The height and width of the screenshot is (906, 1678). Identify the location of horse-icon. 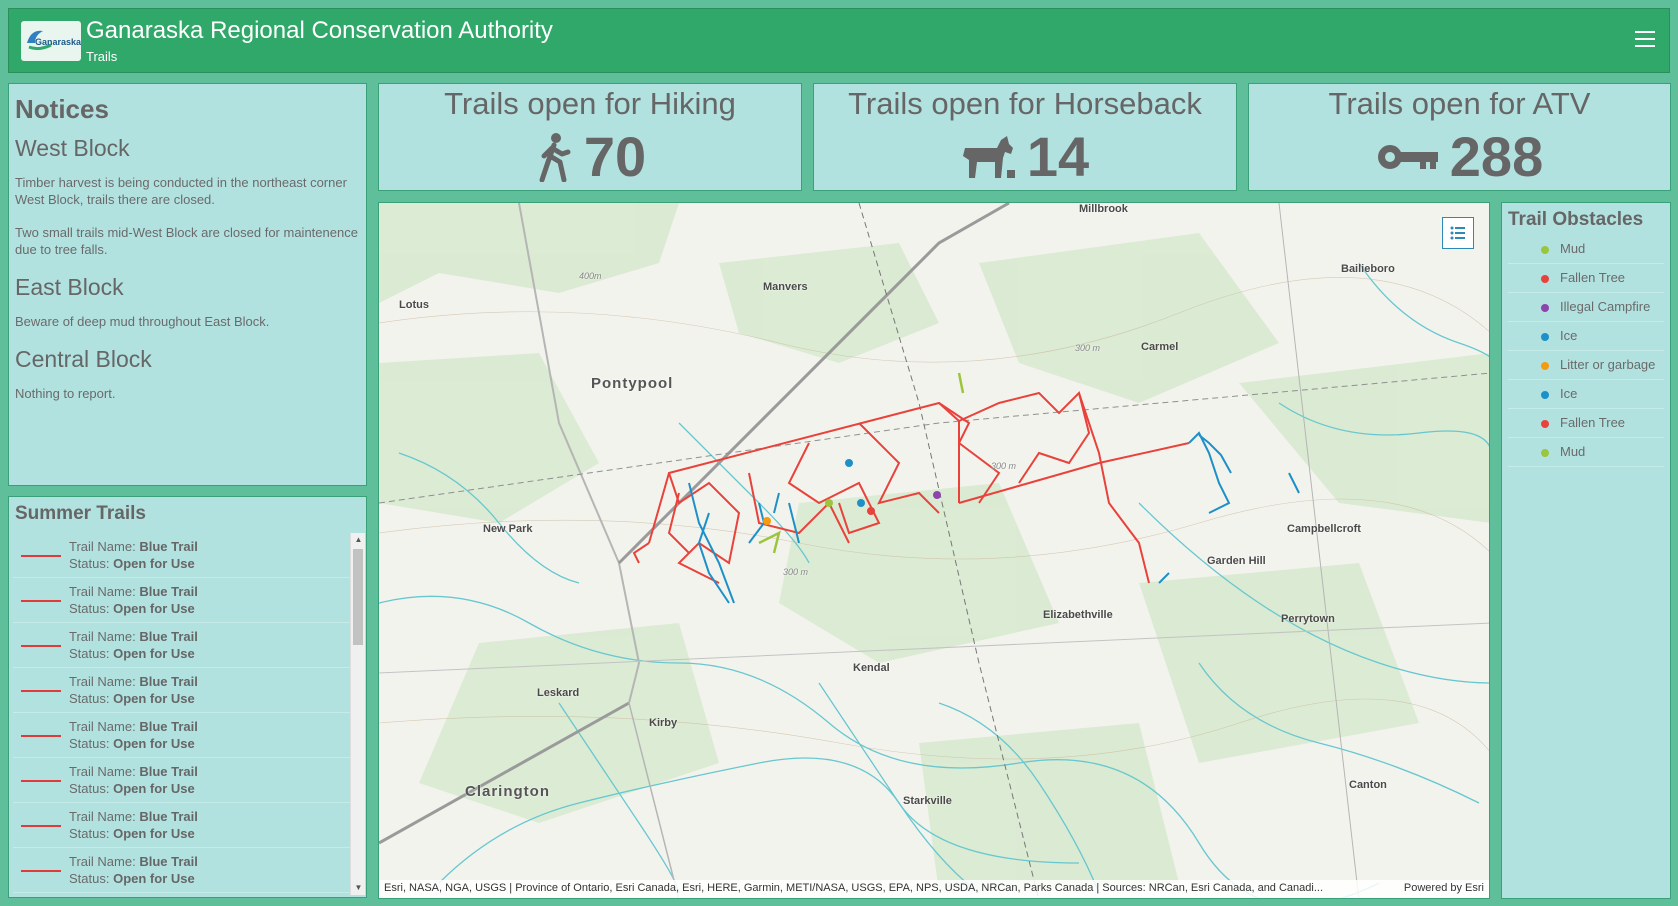
(988, 157).